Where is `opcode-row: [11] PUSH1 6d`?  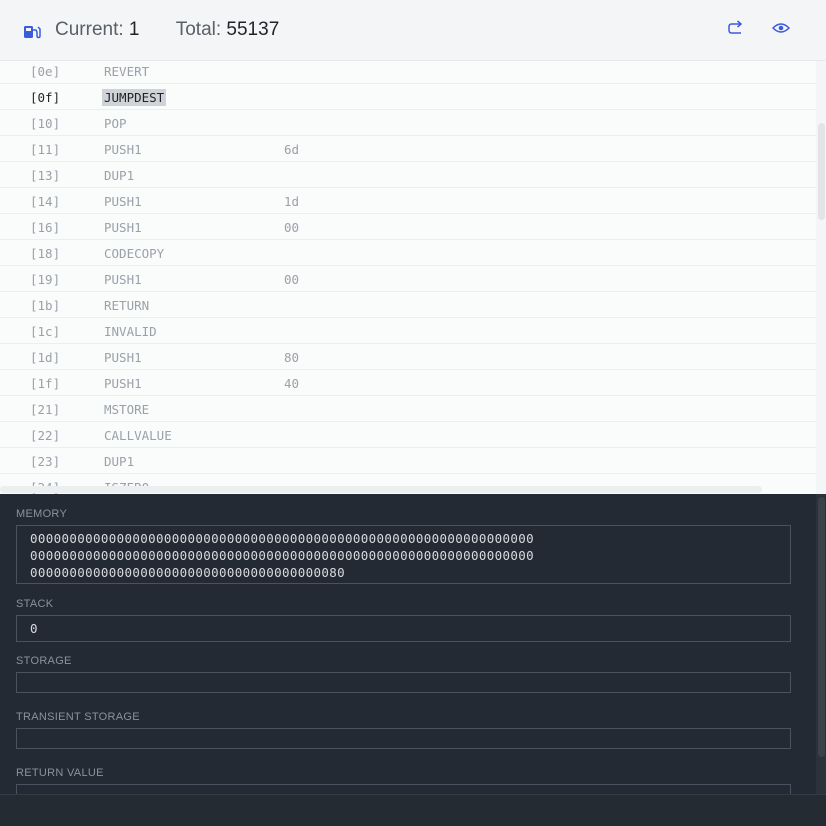
opcode-row: [11] PUSH1 6d is located at coordinates (408, 149).